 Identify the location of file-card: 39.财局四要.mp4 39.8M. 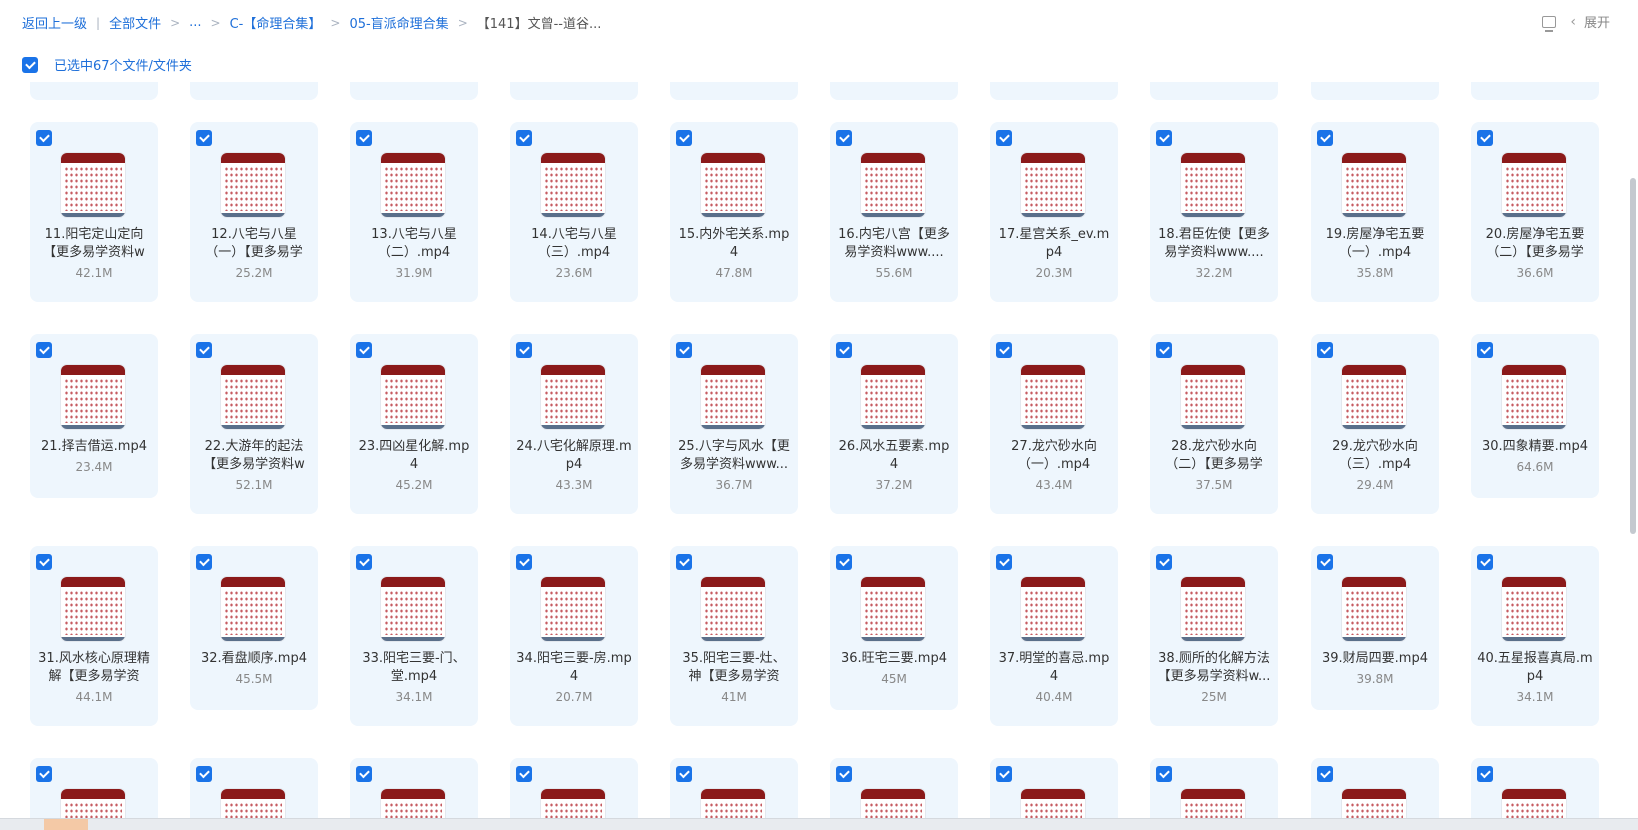
(1375, 628).